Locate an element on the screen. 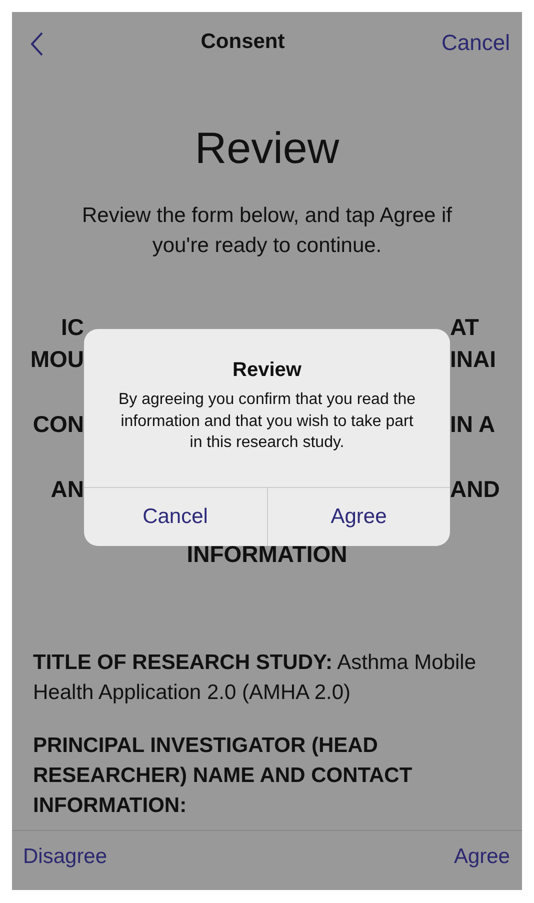 Image resolution: width=534 pixels, height=903 pixels. alert-title: Review is located at coordinates (267, 370).